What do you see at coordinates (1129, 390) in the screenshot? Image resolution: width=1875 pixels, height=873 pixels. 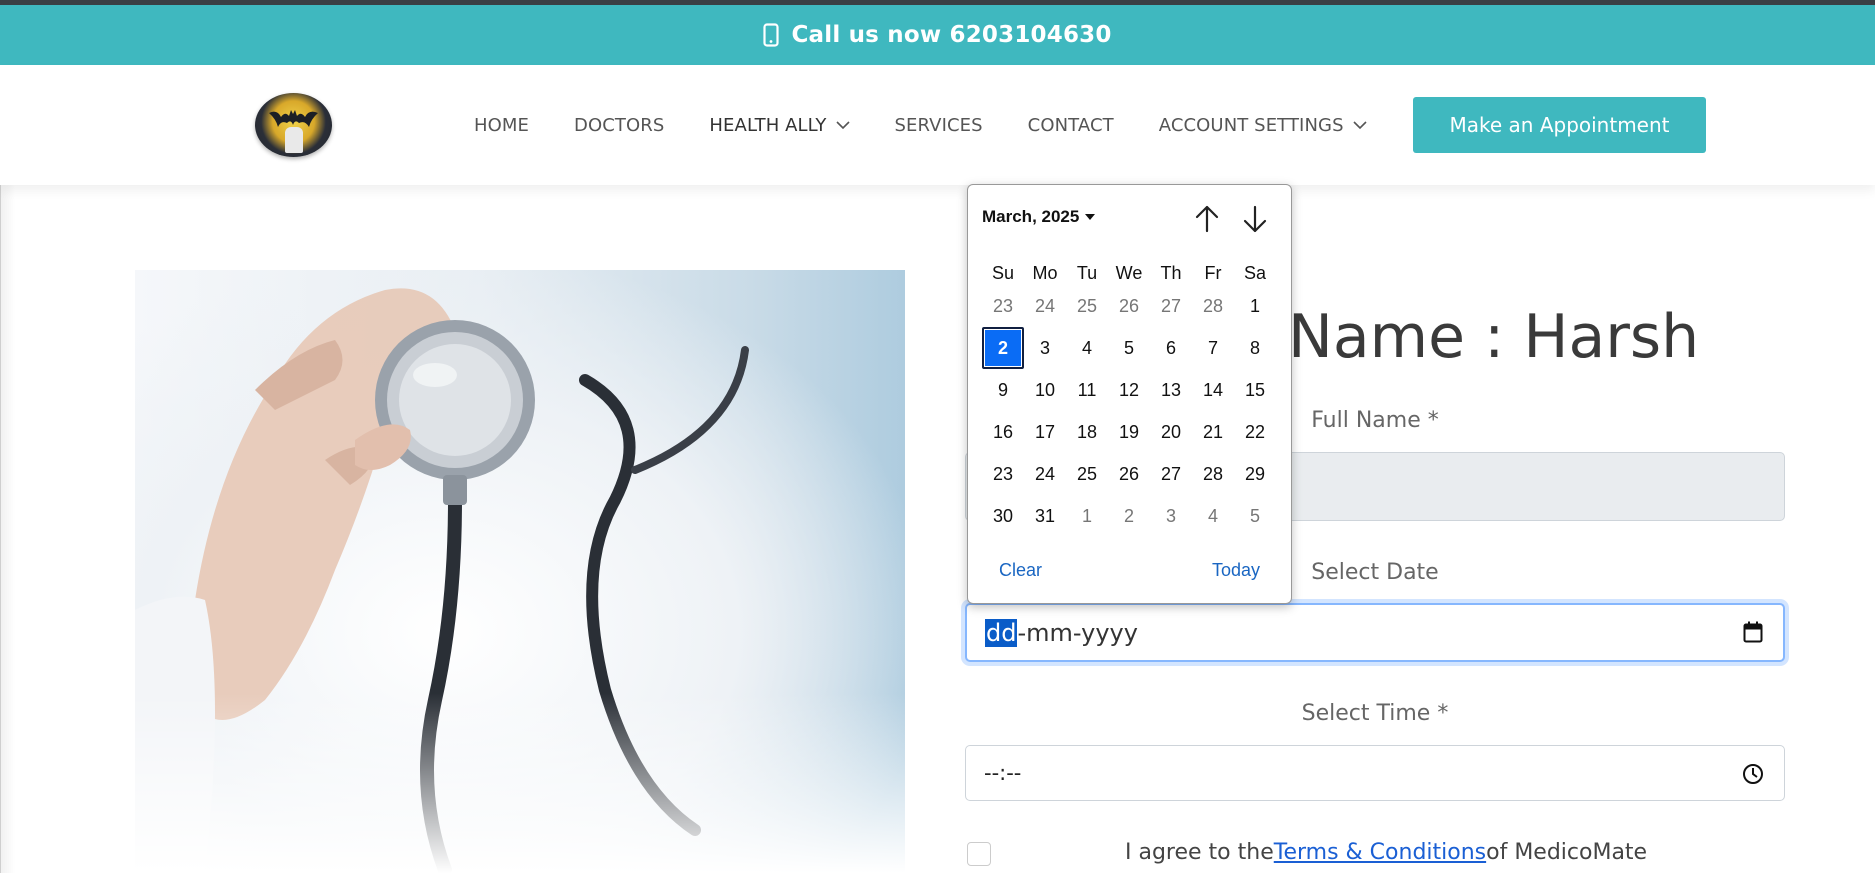 I see `calendar-day: 12` at bounding box center [1129, 390].